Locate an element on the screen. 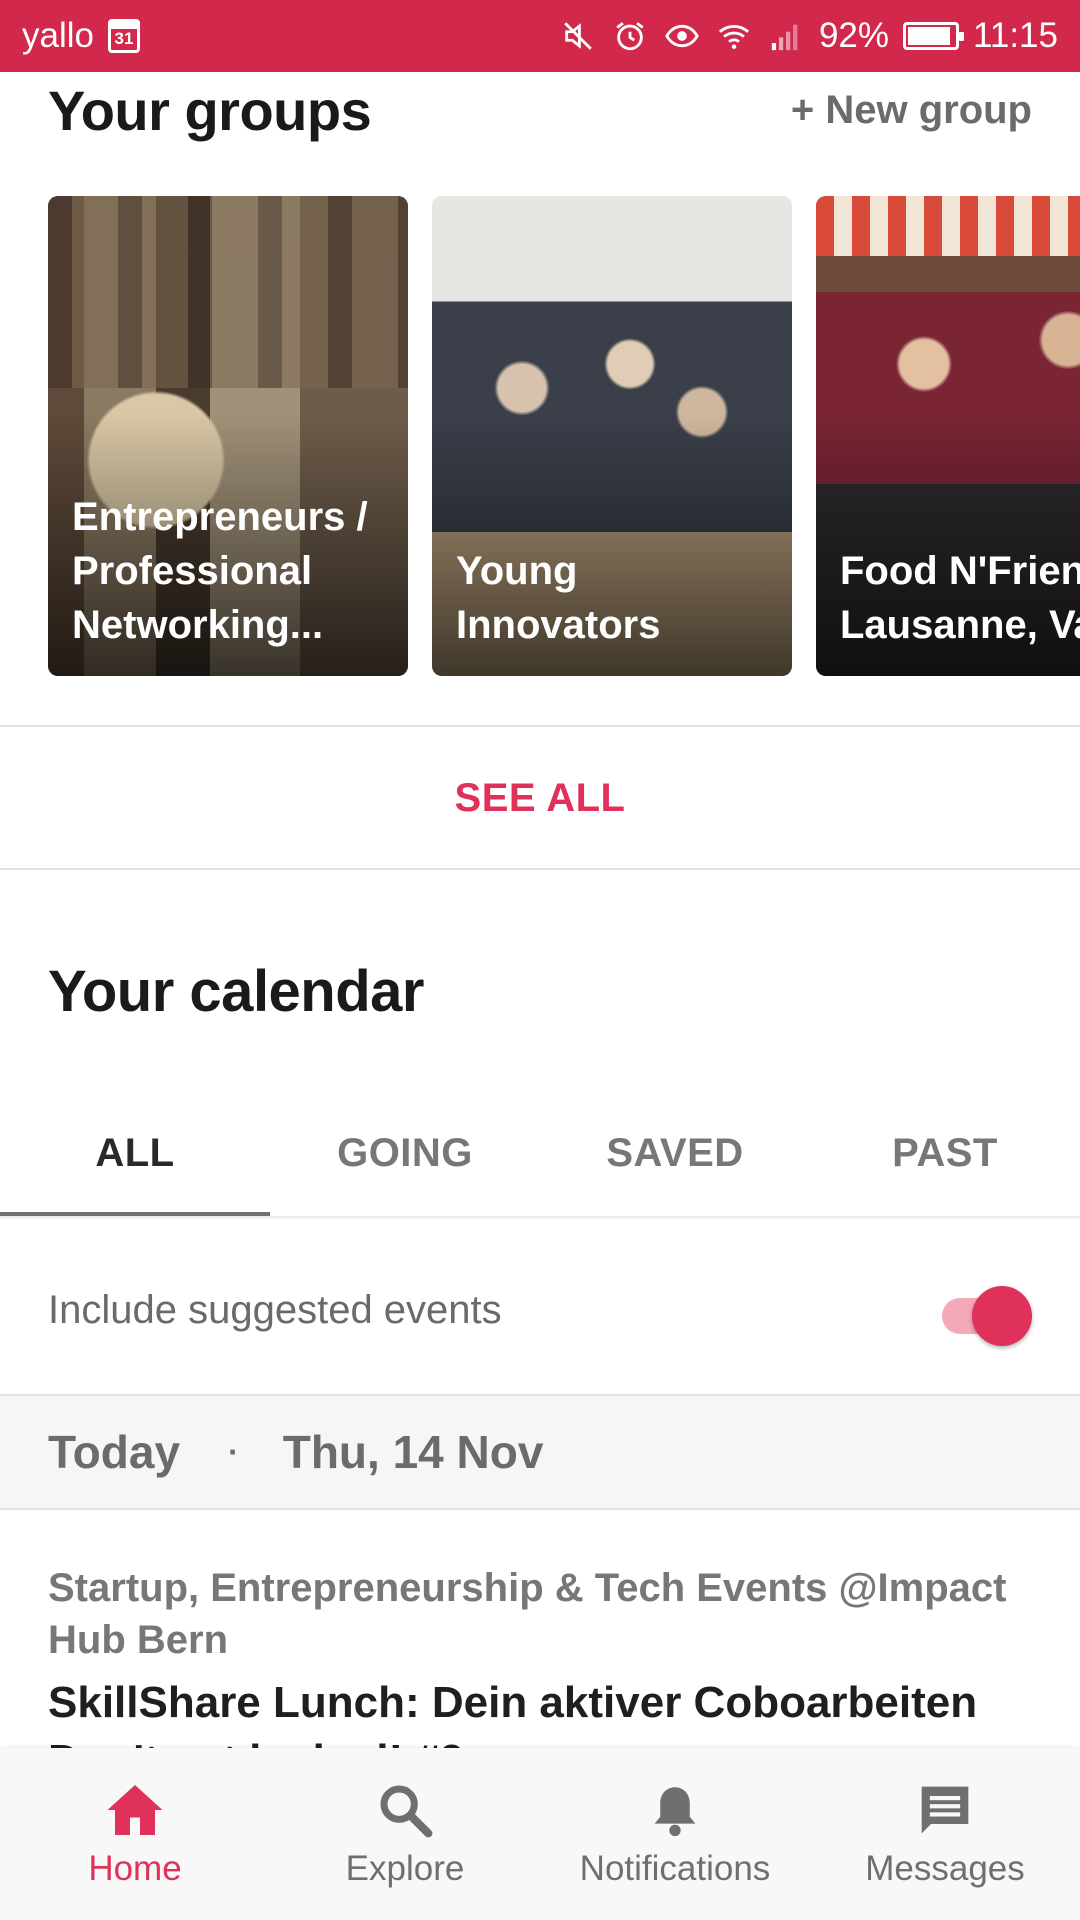 Image resolution: width=1080 pixels, height=1920 pixels. nav-label: Messages is located at coordinates (945, 1868).